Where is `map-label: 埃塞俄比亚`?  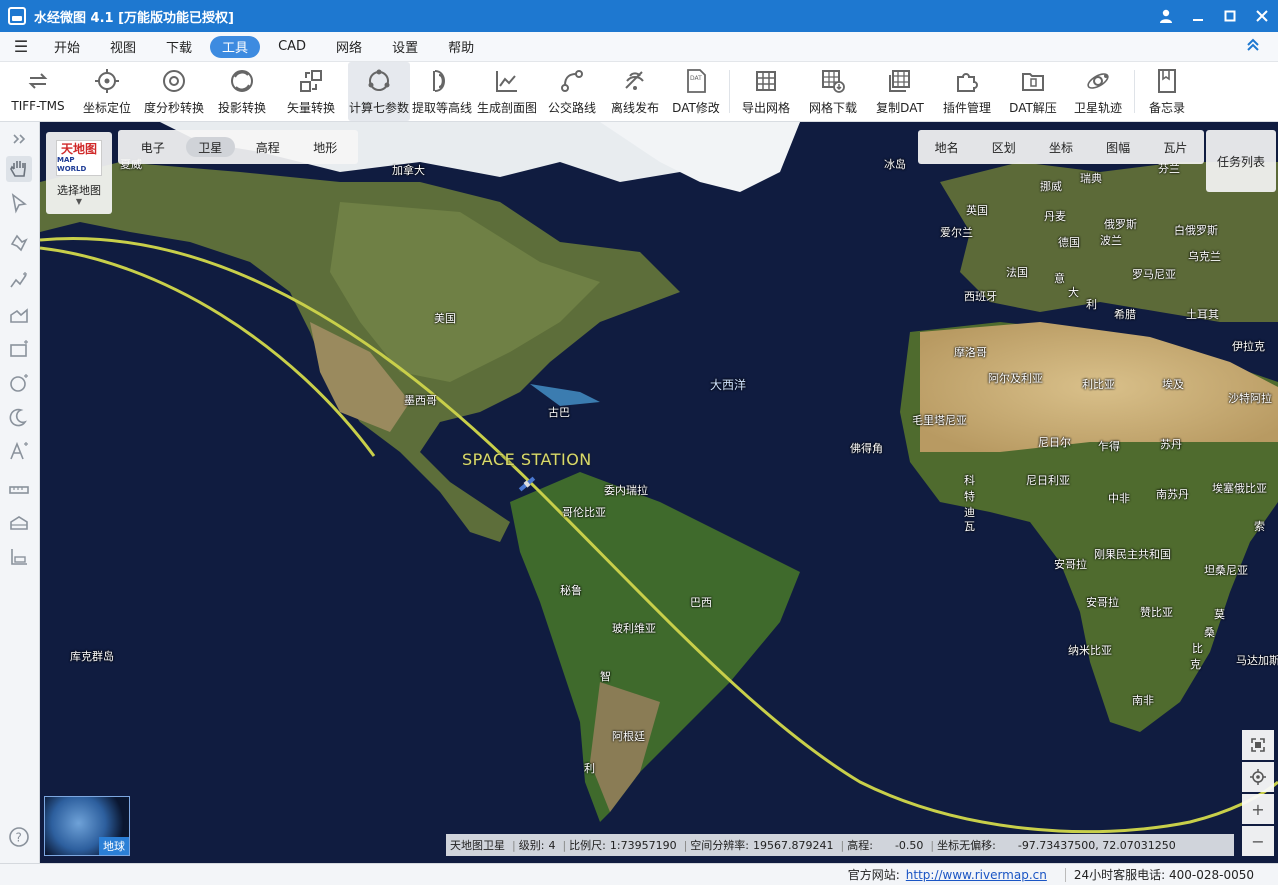 map-label: 埃塞俄比亚 is located at coordinates (1239, 488).